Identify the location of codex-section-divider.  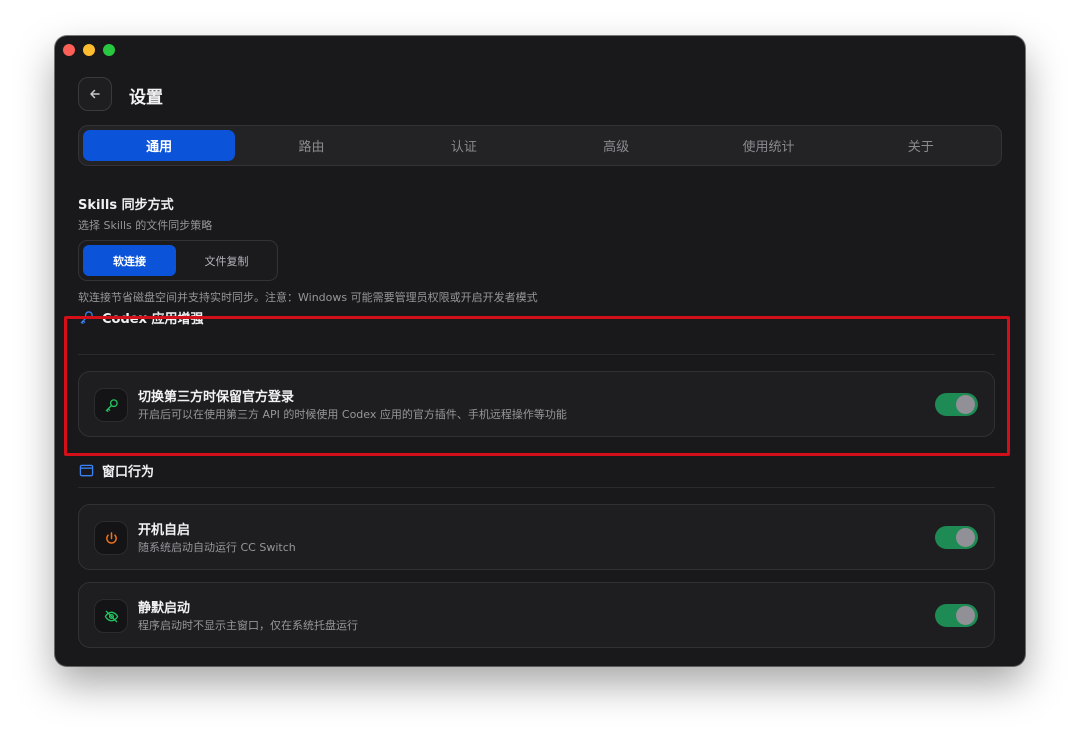
(536, 354).